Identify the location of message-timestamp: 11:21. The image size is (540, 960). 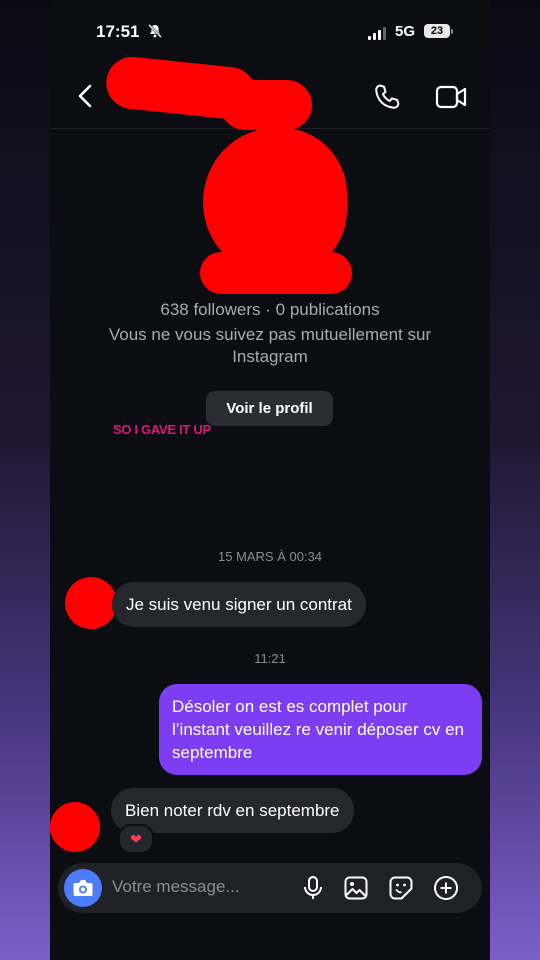
(270, 658).